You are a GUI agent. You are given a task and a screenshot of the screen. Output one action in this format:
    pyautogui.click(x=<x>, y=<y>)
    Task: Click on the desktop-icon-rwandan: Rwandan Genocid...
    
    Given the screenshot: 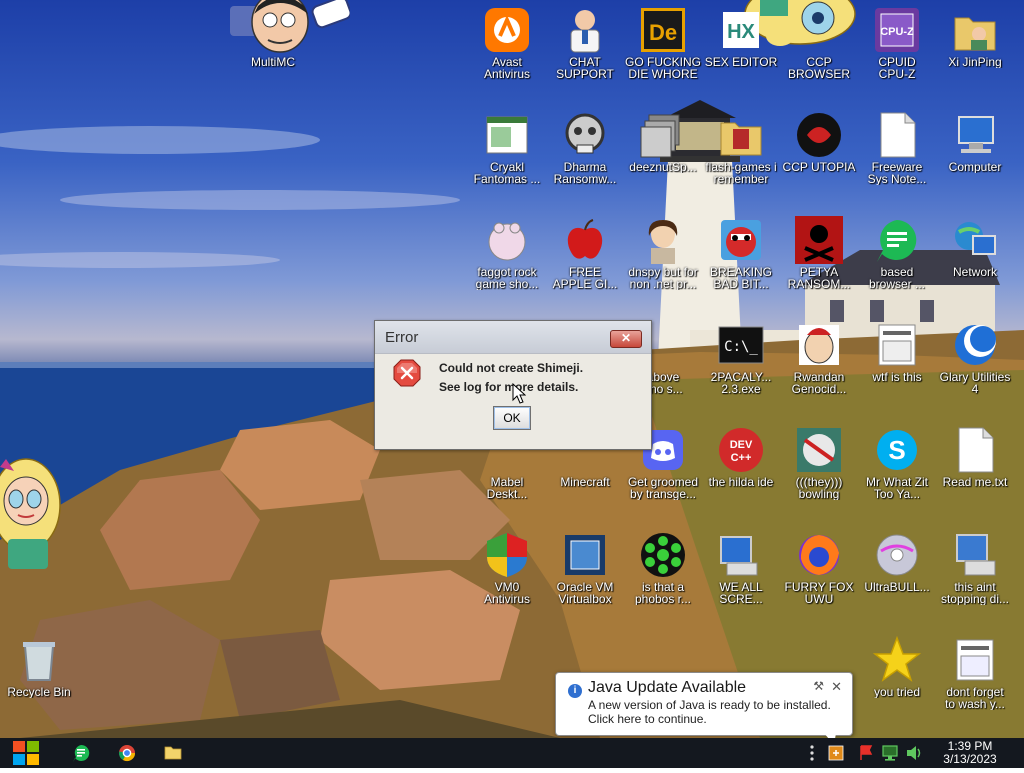 What is the action you would take?
    pyautogui.click(x=819, y=358)
    